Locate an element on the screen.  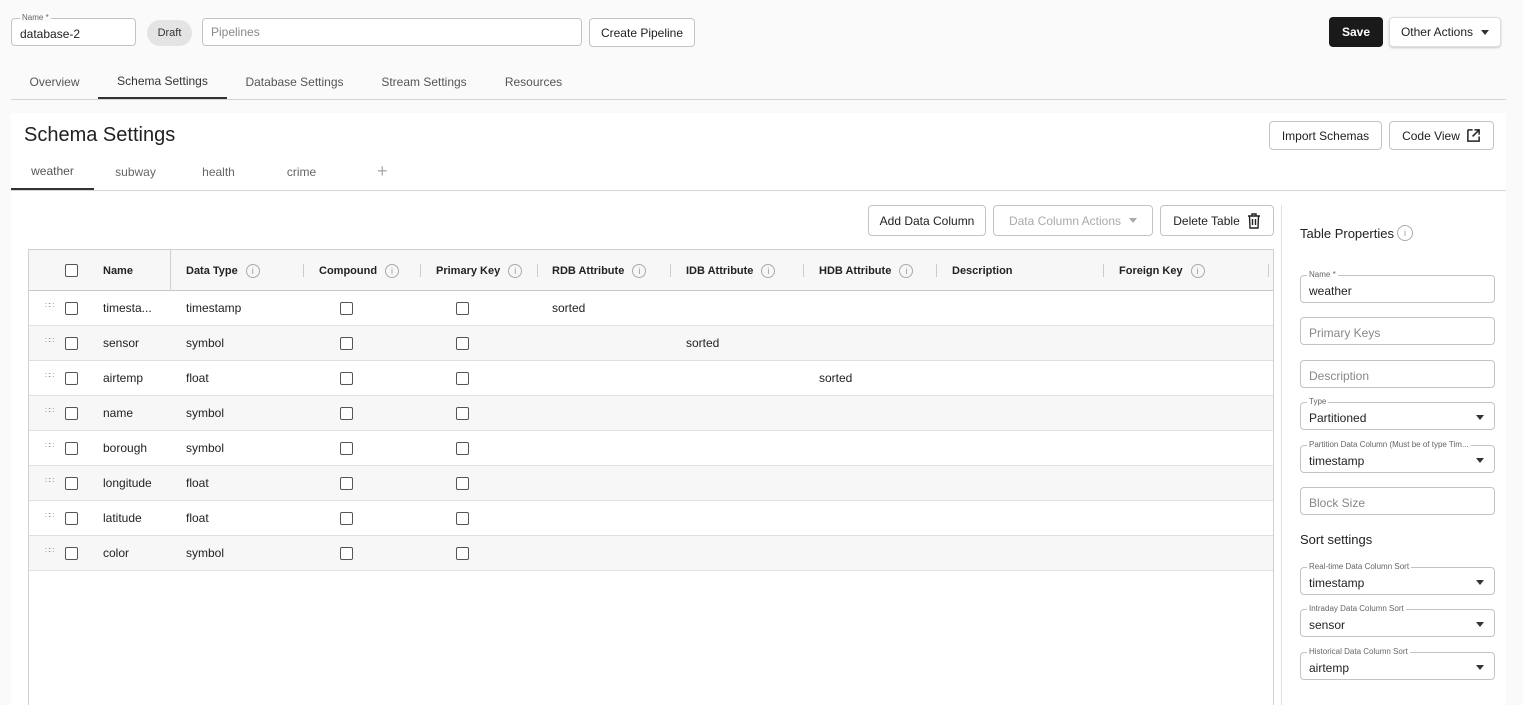
add-table-plus-icon: + is located at coordinates (382, 171).